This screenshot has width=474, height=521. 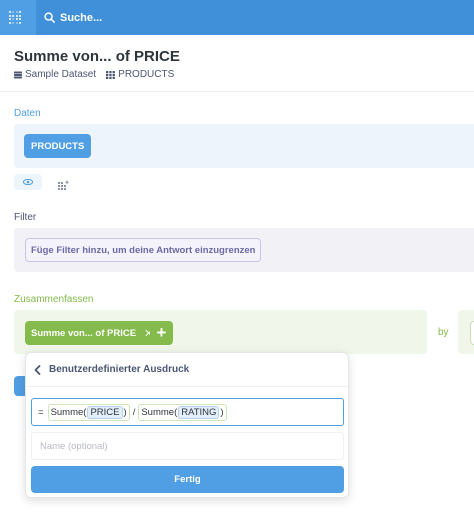 I want to click on plus-icon: +, so click(x=161, y=332).